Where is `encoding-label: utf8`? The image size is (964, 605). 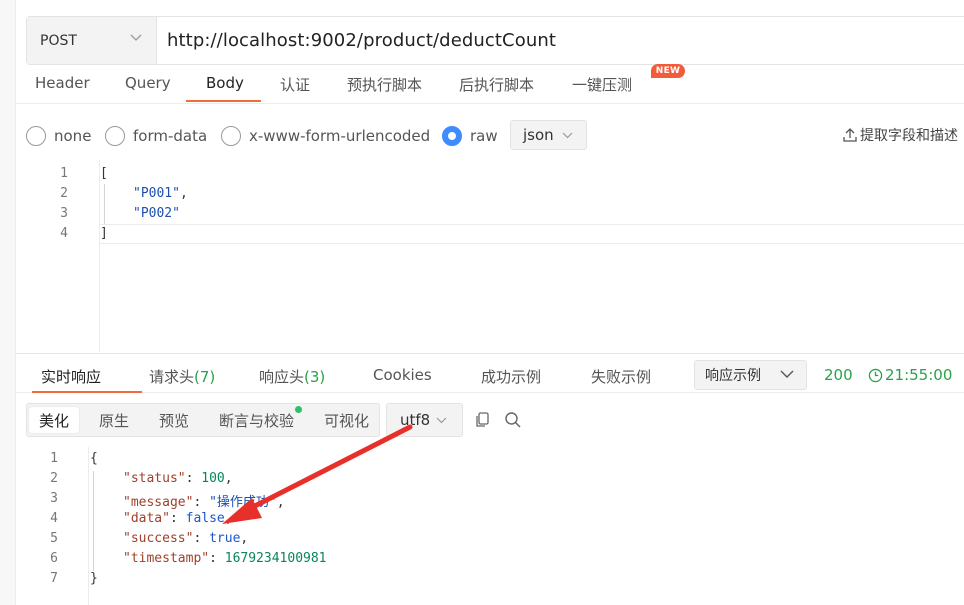
encoding-label: utf8 is located at coordinates (415, 420).